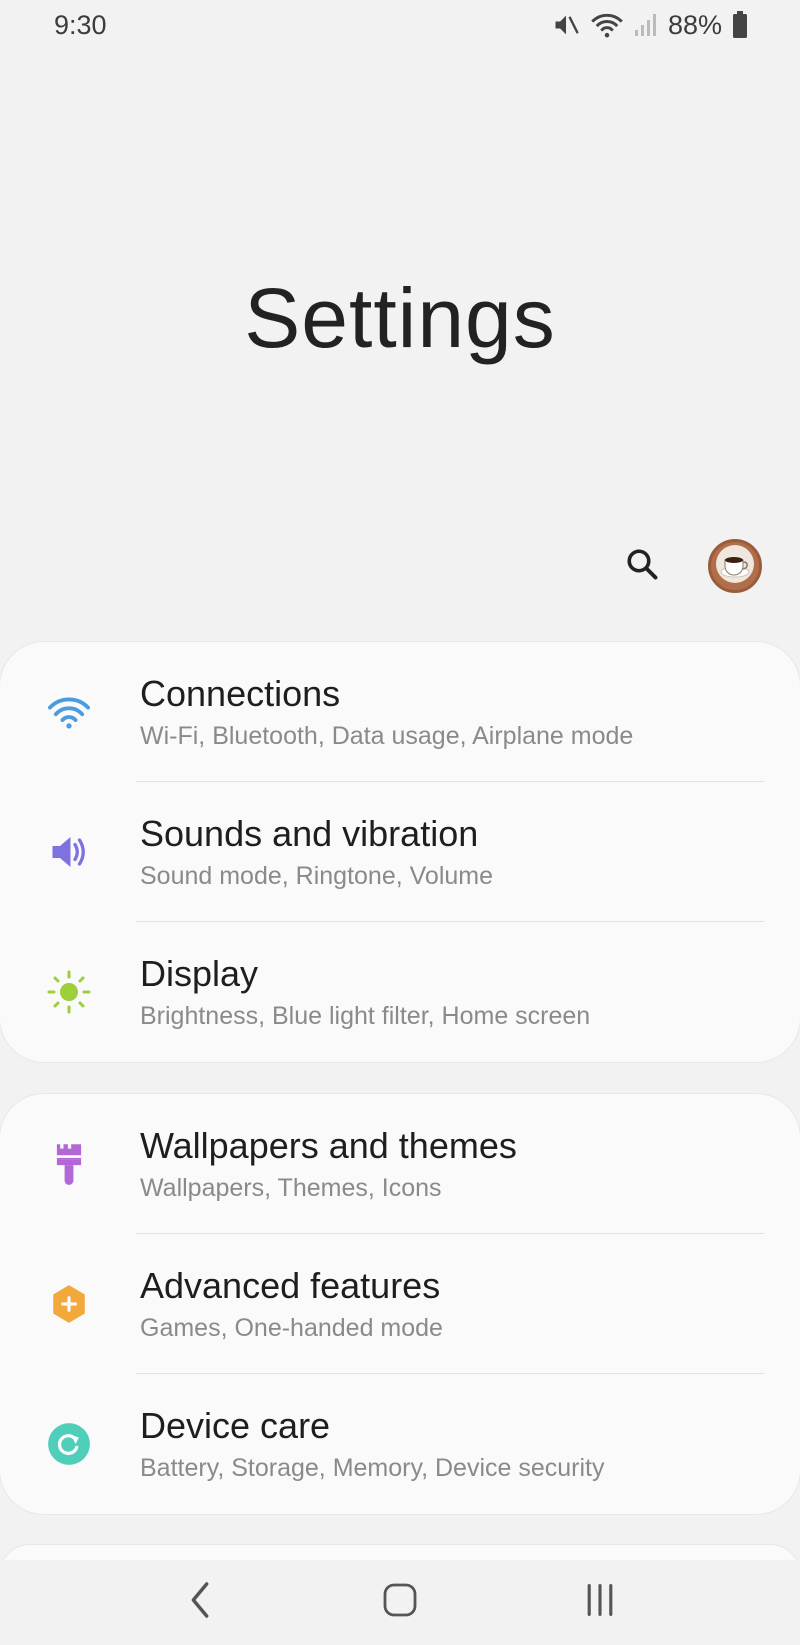 Image resolution: width=800 pixels, height=1645 pixels. Describe the element at coordinates (199, 973) in the screenshot. I see `item-title: Display` at that location.